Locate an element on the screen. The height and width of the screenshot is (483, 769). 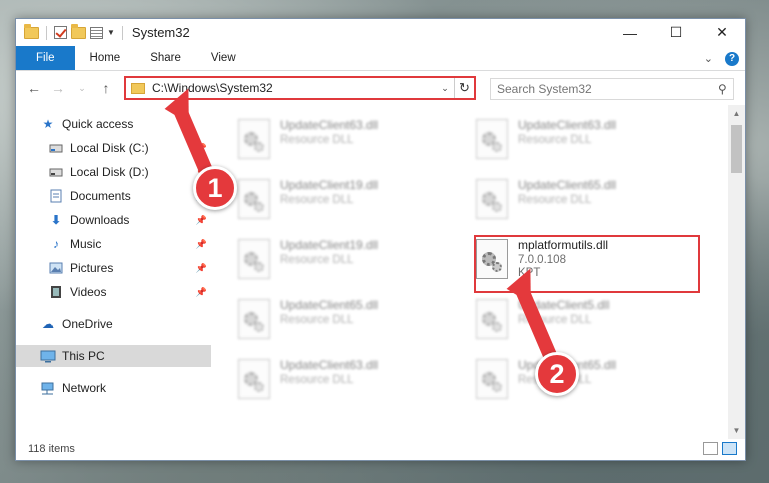
arrow-to-file is located at coordinates (532, 317).